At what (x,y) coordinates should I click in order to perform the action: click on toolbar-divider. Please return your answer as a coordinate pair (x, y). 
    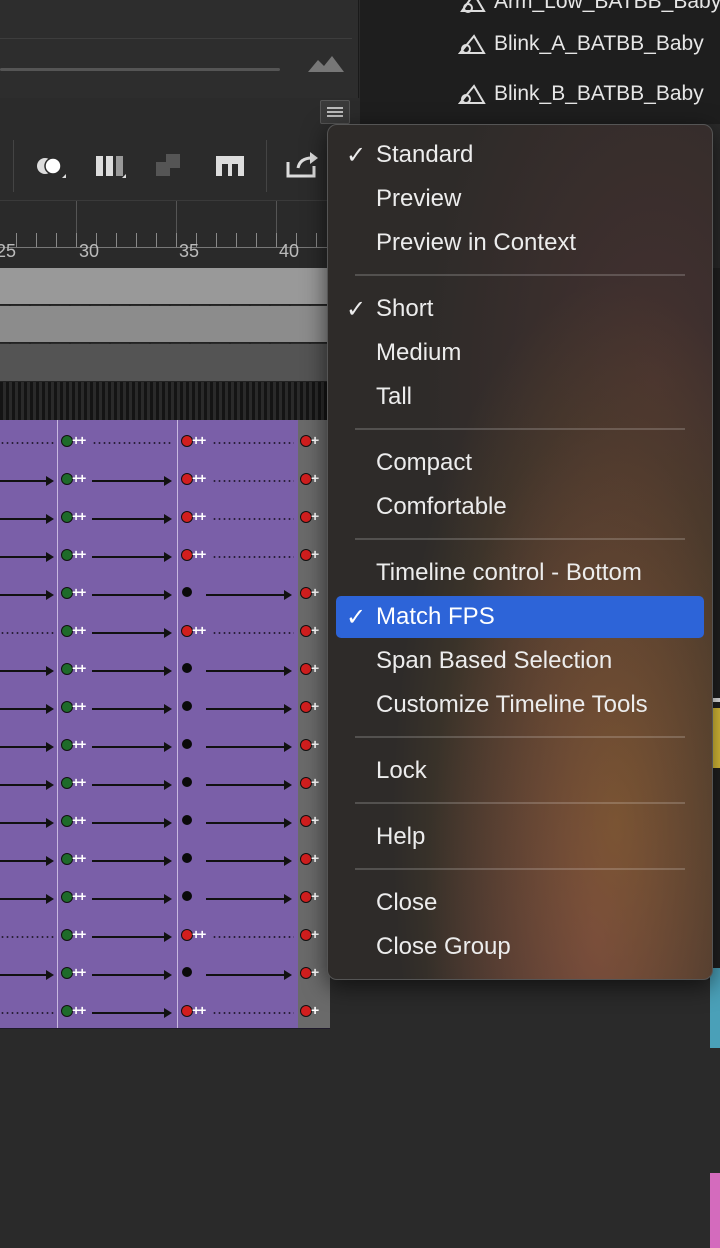
    Looking at the image, I should click on (266, 166).